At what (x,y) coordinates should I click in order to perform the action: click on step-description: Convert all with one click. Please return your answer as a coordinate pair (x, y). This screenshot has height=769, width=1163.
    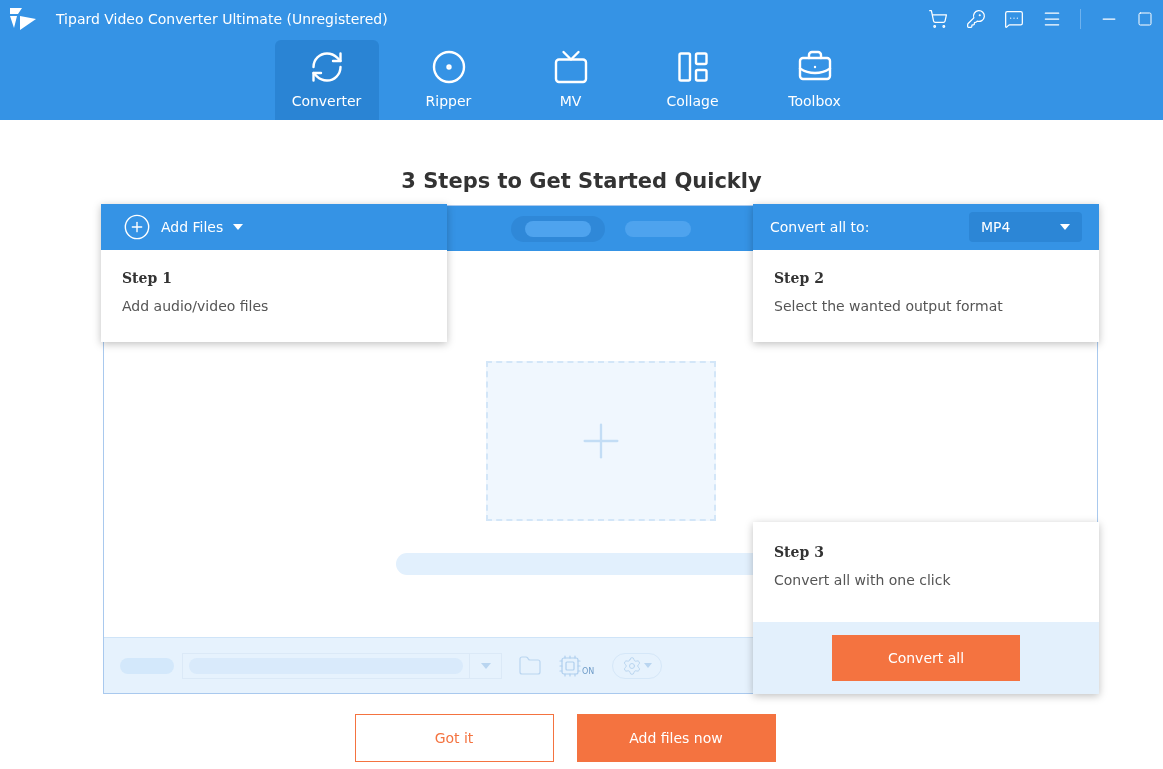
    Looking at the image, I should click on (863, 580).